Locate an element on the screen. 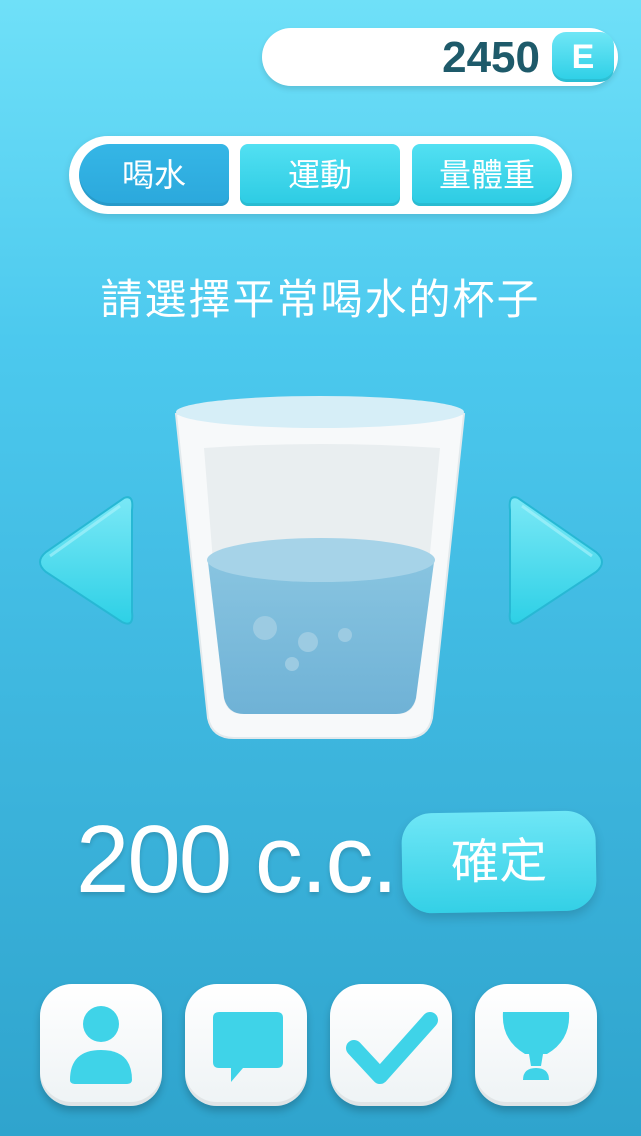 The width and height of the screenshot is (641, 1136). tab-exercise: 運動 is located at coordinates (320, 175).